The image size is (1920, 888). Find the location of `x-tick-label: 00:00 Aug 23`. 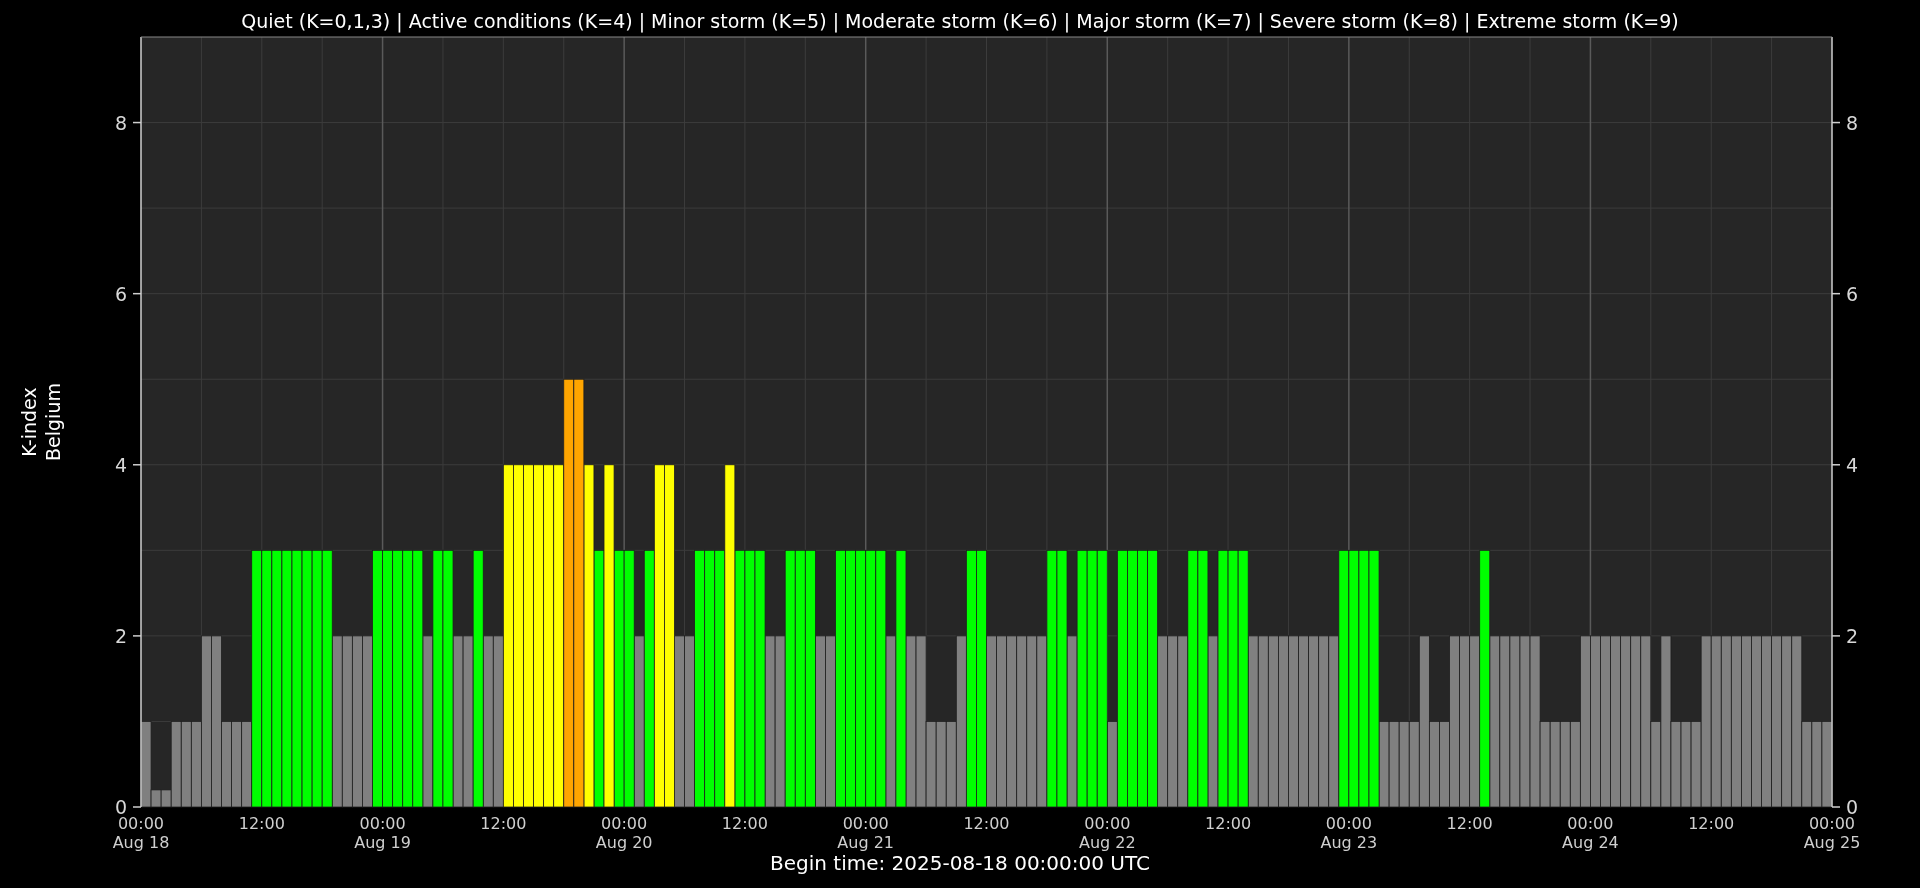

x-tick-label: 00:00 Aug 23 is located at coordinates (1349, 833).